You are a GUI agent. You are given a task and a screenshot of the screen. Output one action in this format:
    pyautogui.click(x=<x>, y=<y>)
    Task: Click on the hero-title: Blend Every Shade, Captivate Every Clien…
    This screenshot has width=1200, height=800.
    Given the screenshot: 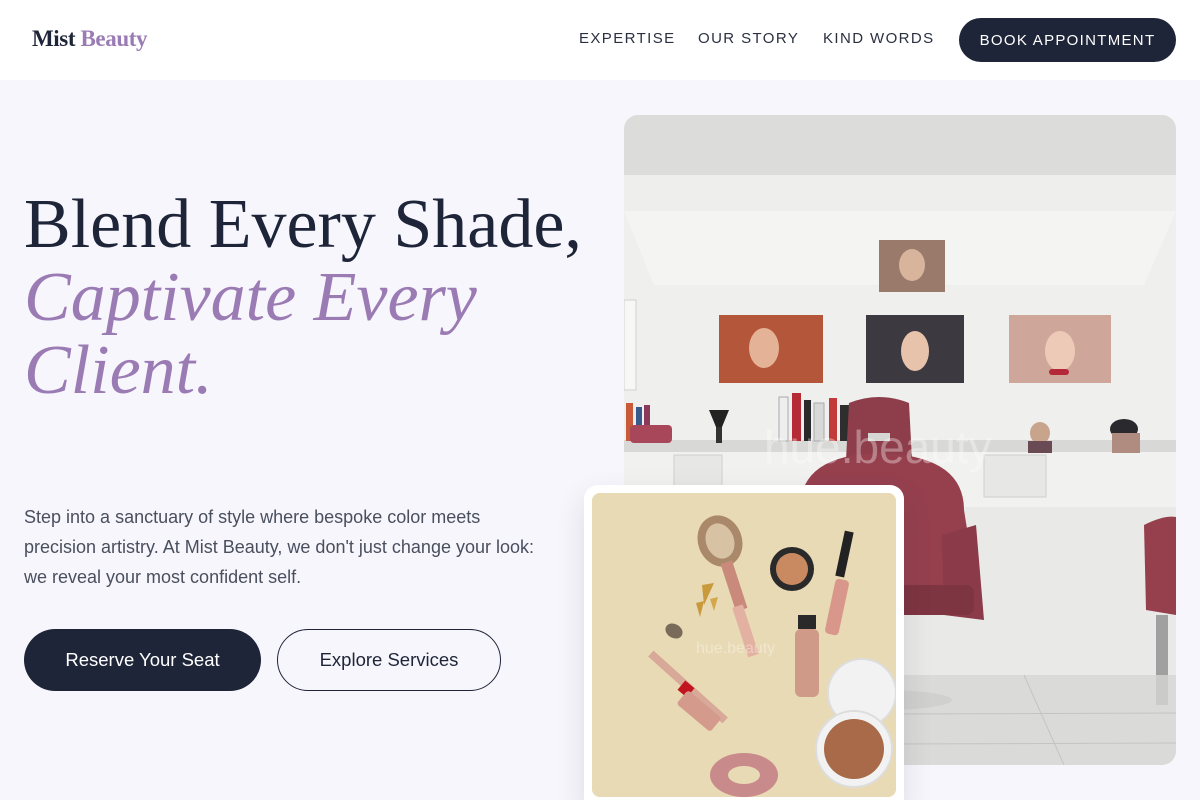 What is the action you would take?
    pyautogui.click(x=304, y=297)
    